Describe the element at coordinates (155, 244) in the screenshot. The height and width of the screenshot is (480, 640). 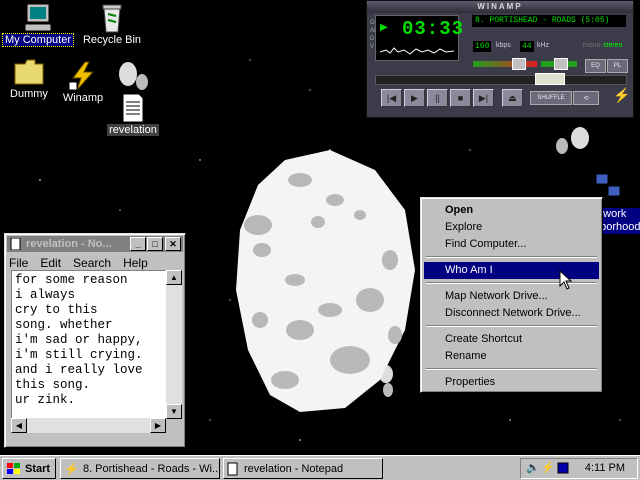
I see `maximize-button: □` at that location.